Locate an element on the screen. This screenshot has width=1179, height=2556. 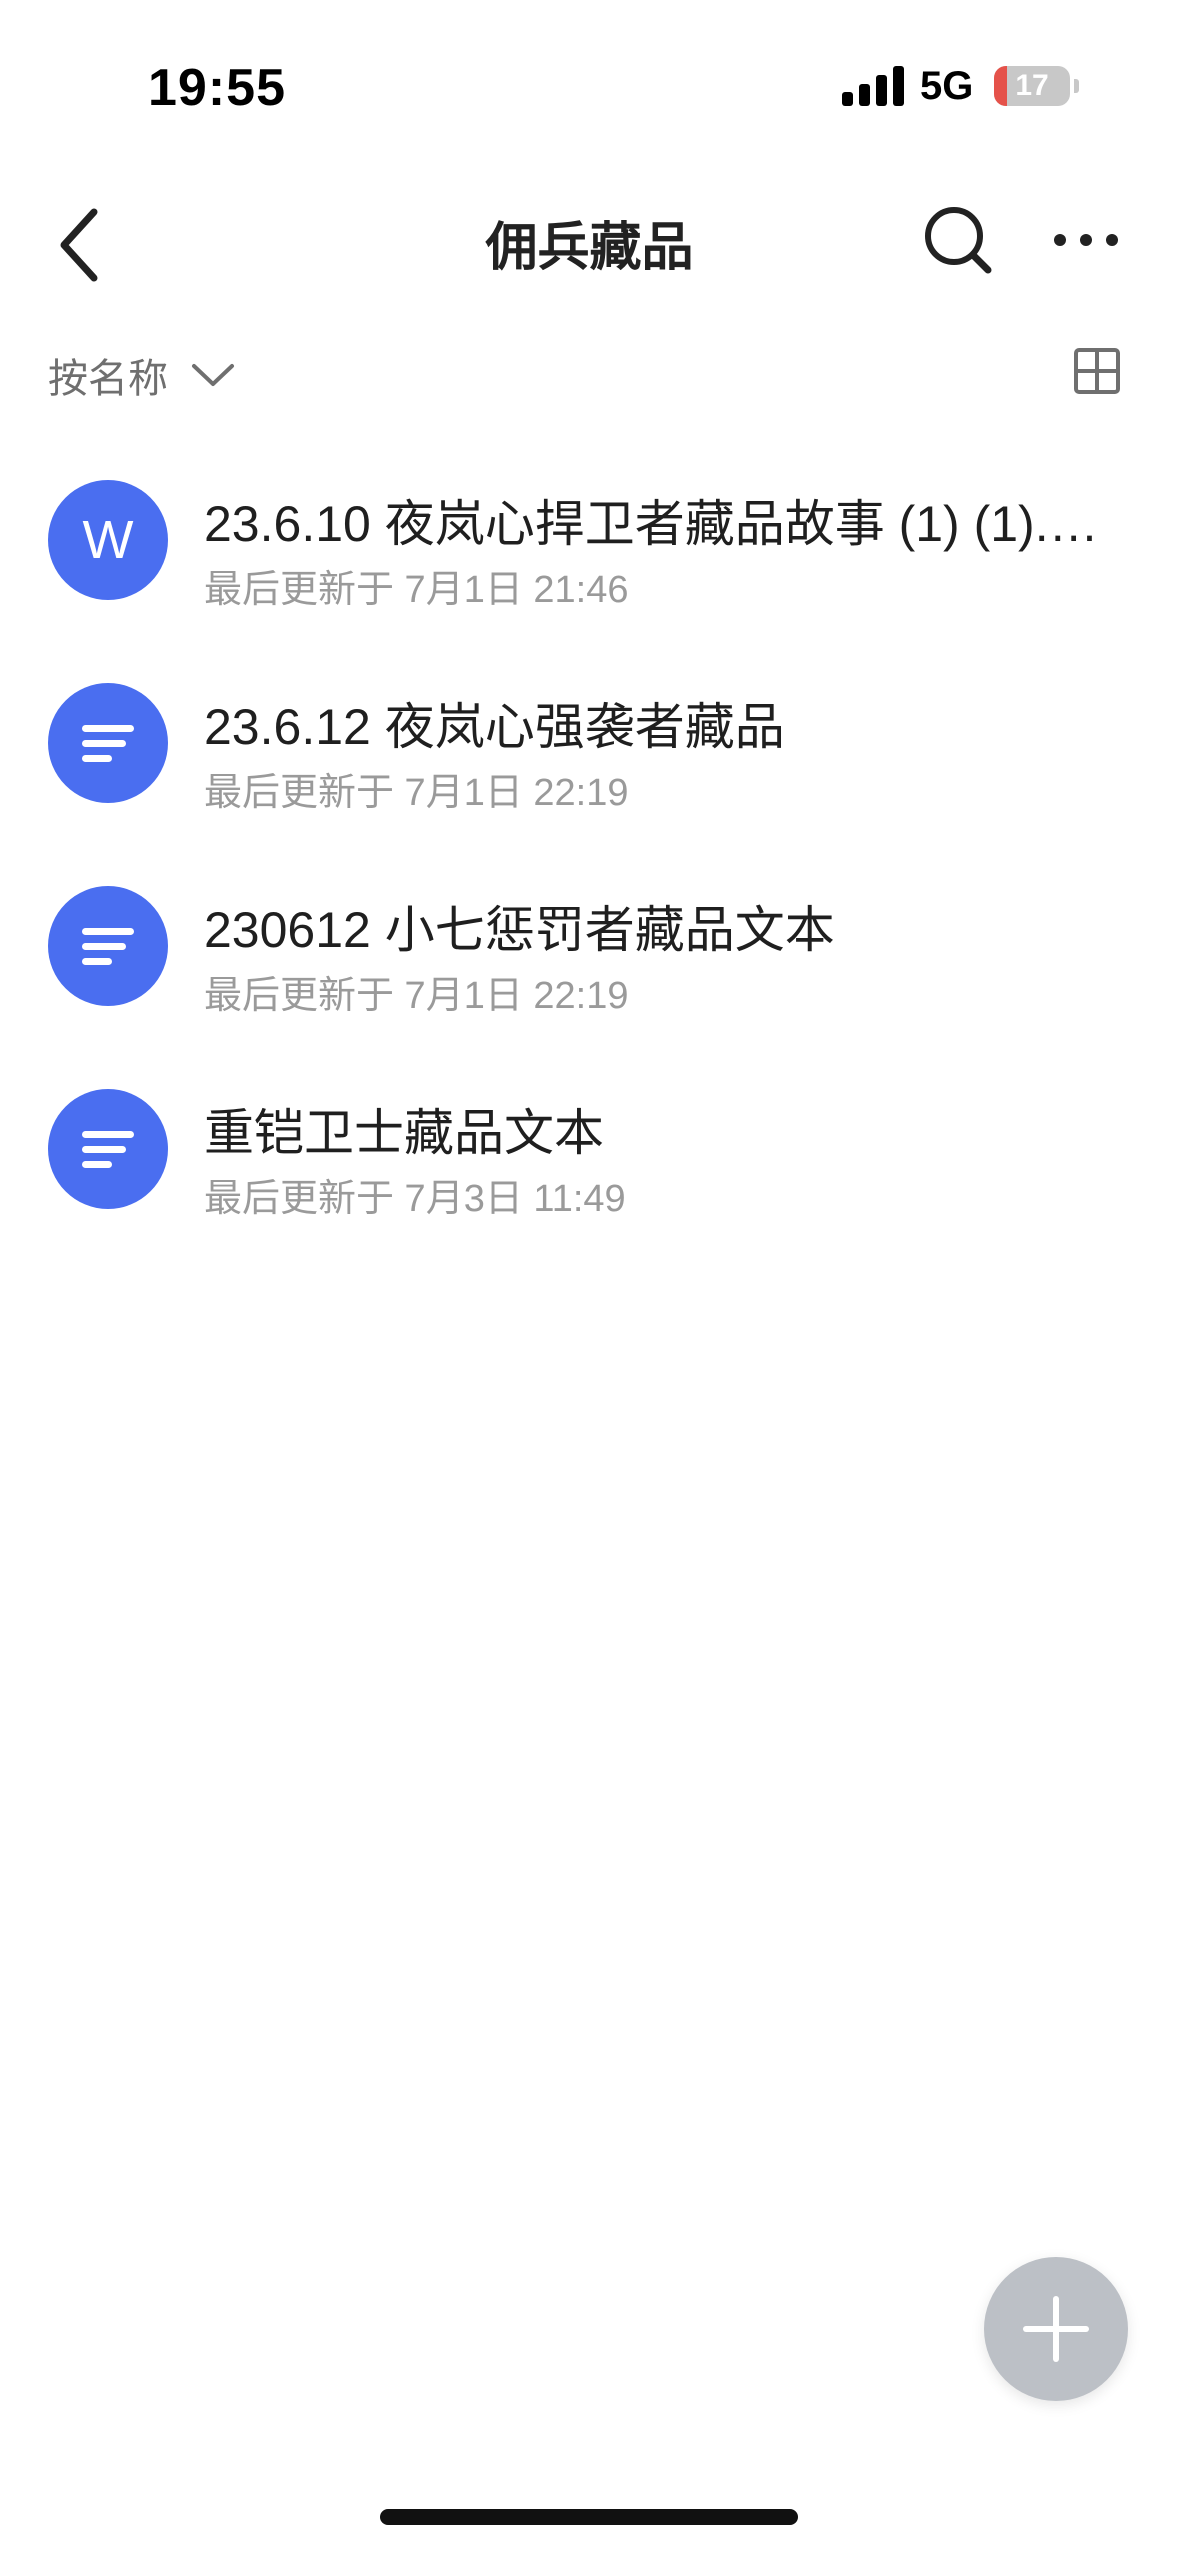
cellular-signal-icon is located at coordinates (873, 86).